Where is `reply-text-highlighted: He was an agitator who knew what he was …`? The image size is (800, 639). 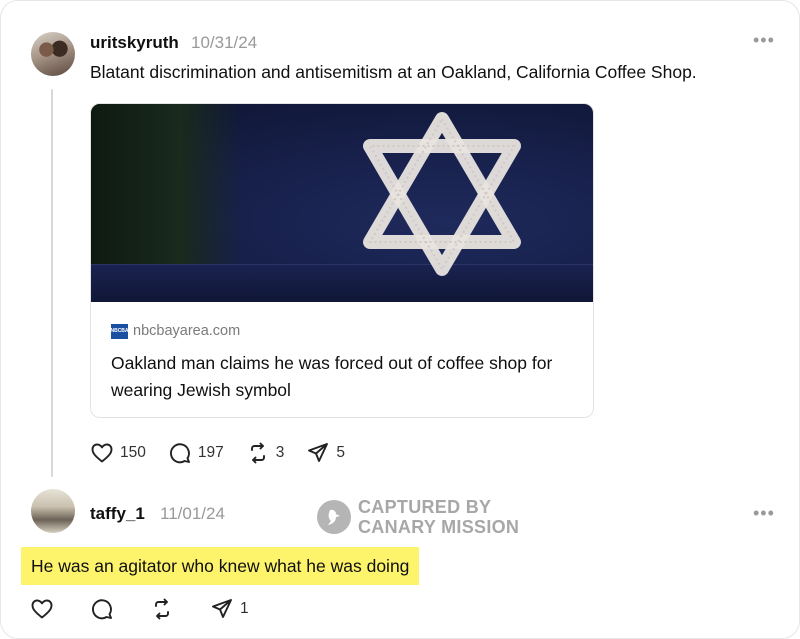 reply-text-highlighted: He was an agitator who knew what he was … is located at coordinates (220, 566).